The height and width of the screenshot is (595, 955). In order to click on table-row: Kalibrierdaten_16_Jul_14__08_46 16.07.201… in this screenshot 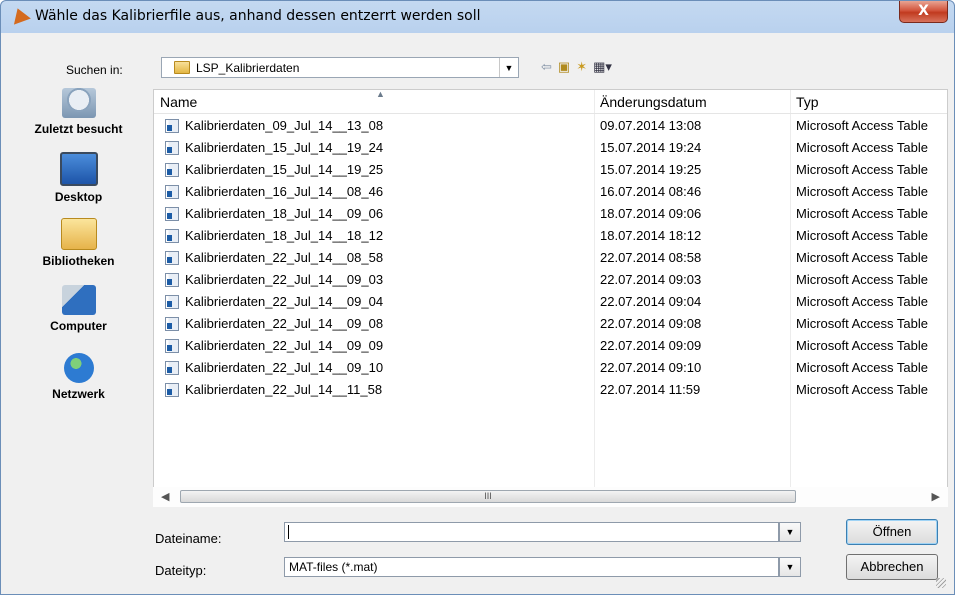, I will do `click(550, 192)`.